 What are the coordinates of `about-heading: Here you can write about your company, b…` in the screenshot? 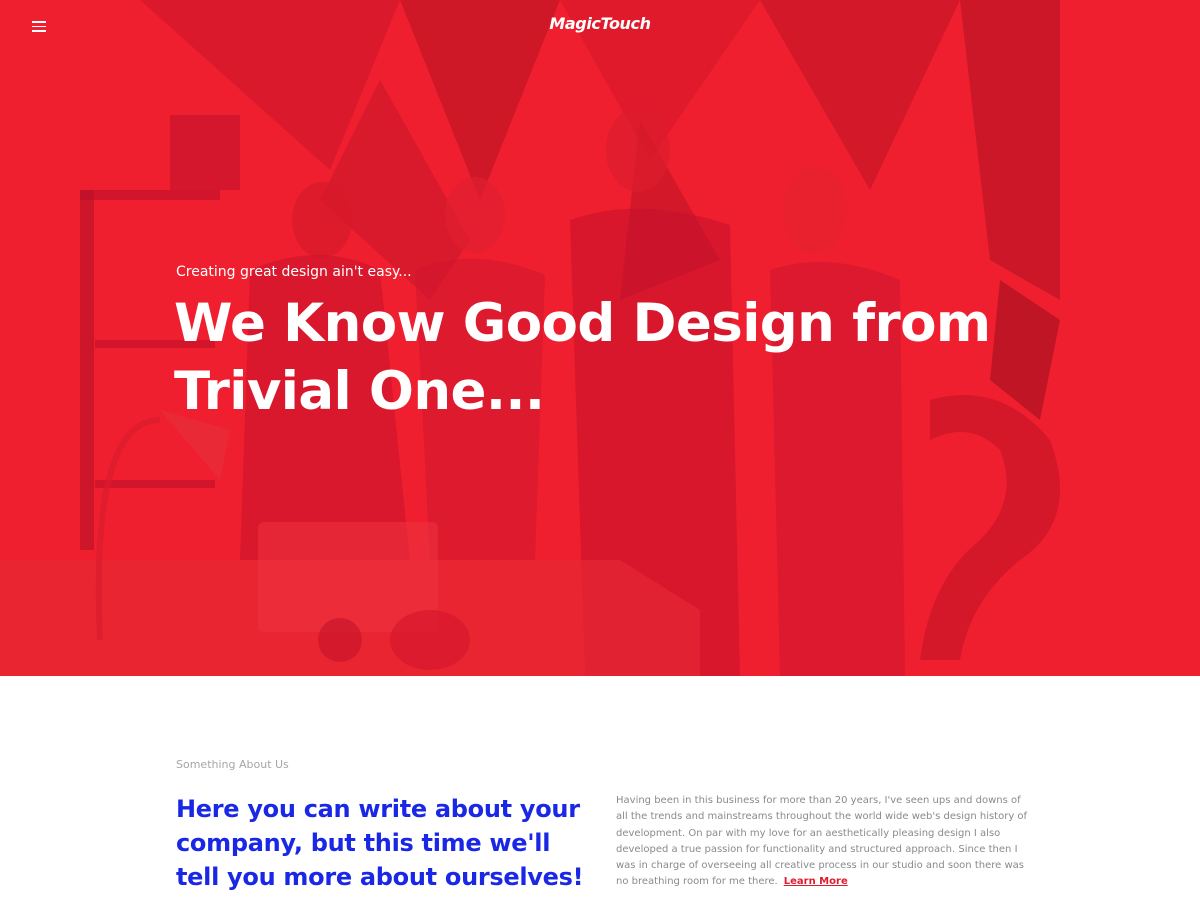 It's located at (380, 843).